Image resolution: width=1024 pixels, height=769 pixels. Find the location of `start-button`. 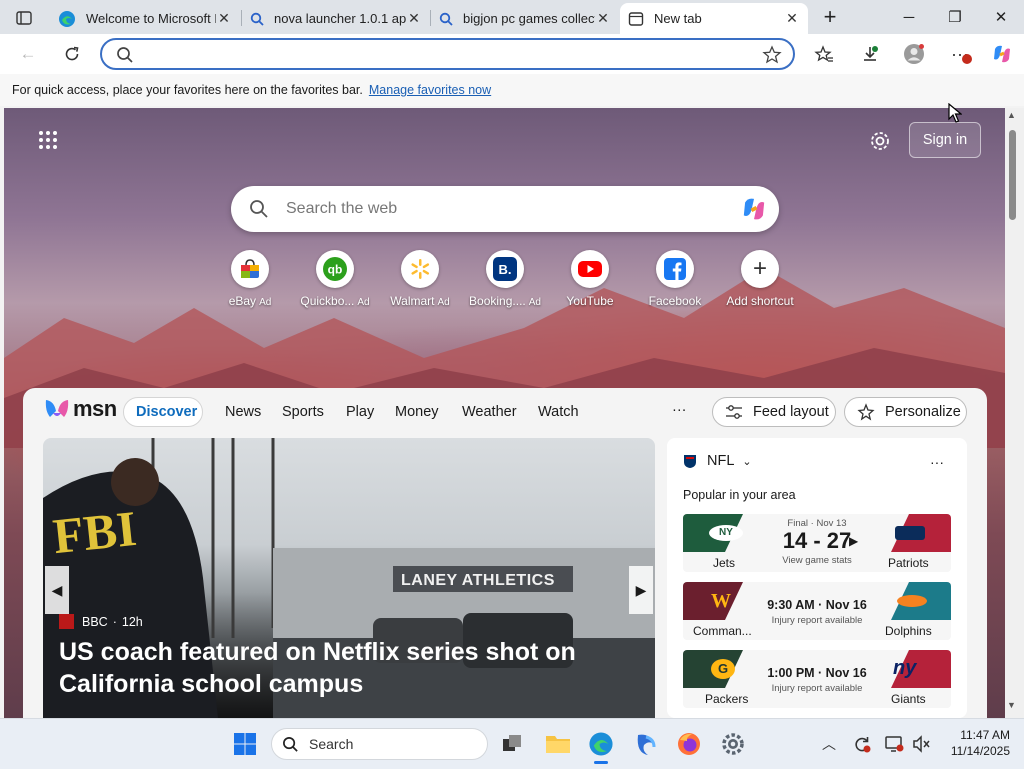

start-button is located at coordinates (245, 746).